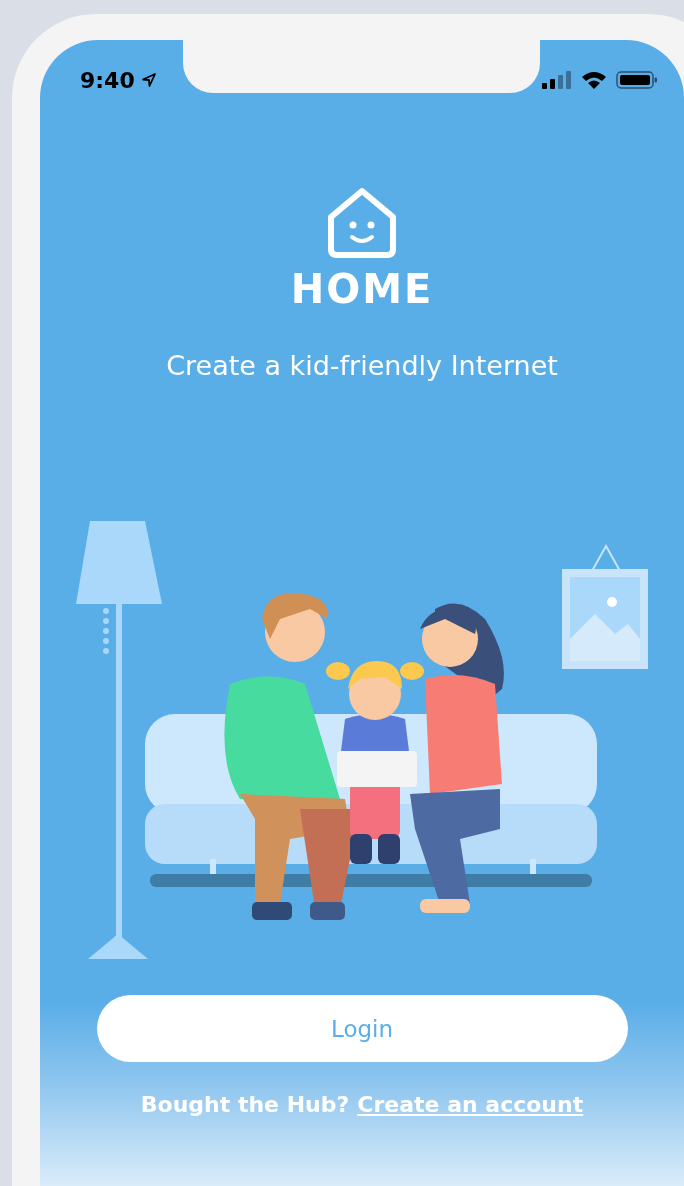 This screenshot has width=684, height=1186. What do you see at coordinates (362, 222) in the screenshot?
I see `smiling-house-icon` at bounding box center [362, 222].